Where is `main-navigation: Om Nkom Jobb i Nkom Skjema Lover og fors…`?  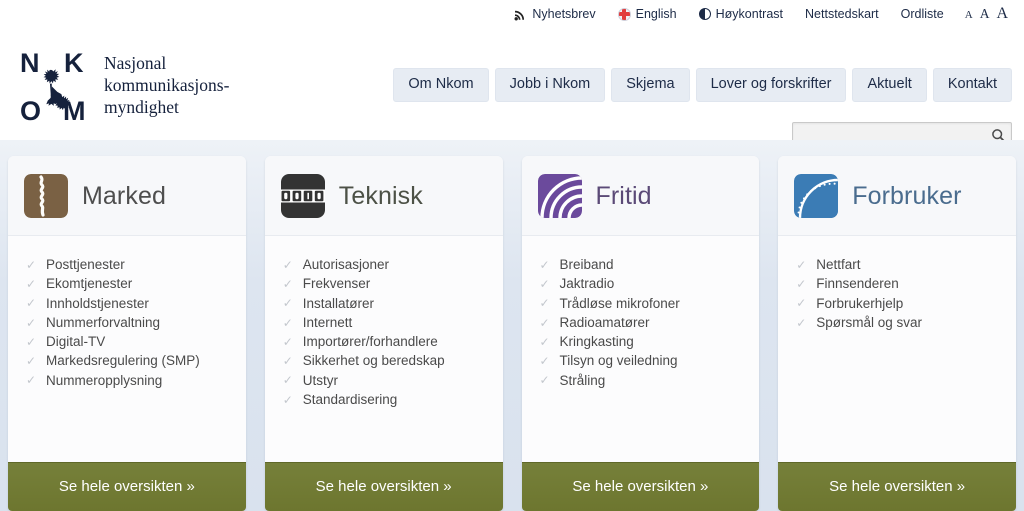
main-navigation: Om Nkom Jobb i Nkom Skjema Lover og fors… is located at coordinates (702, 85).